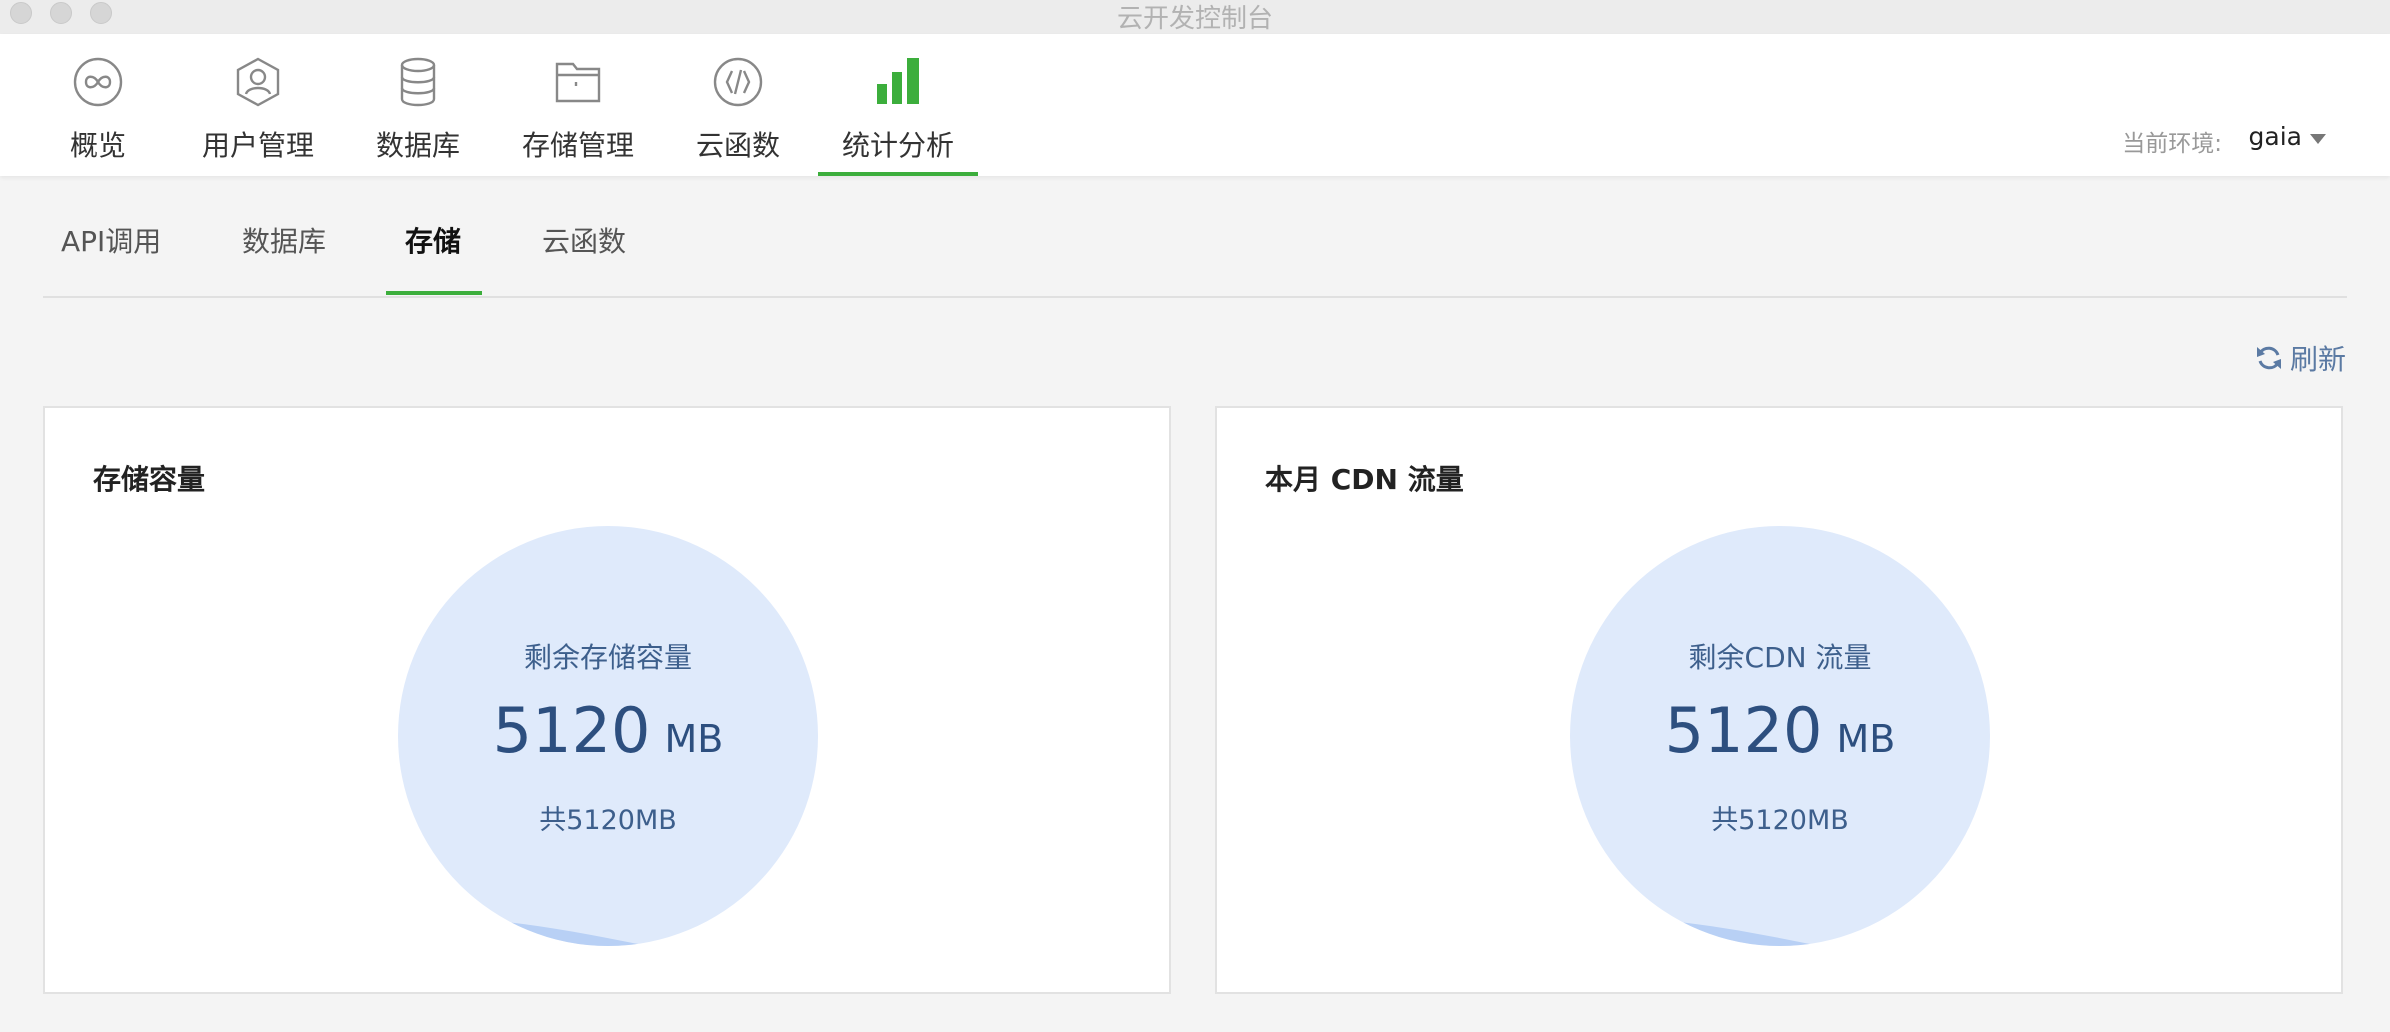  I want to click on function-code-icon, so click(738, 82).